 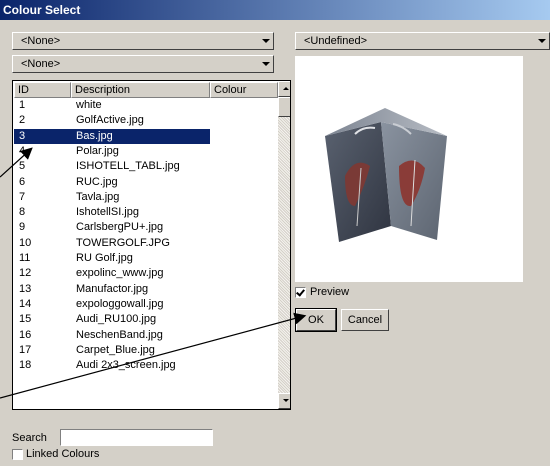 What do you see at coordinates (140, 90) in the screenshot?
I see `header-description: Description` at bounding box center [140, 90].